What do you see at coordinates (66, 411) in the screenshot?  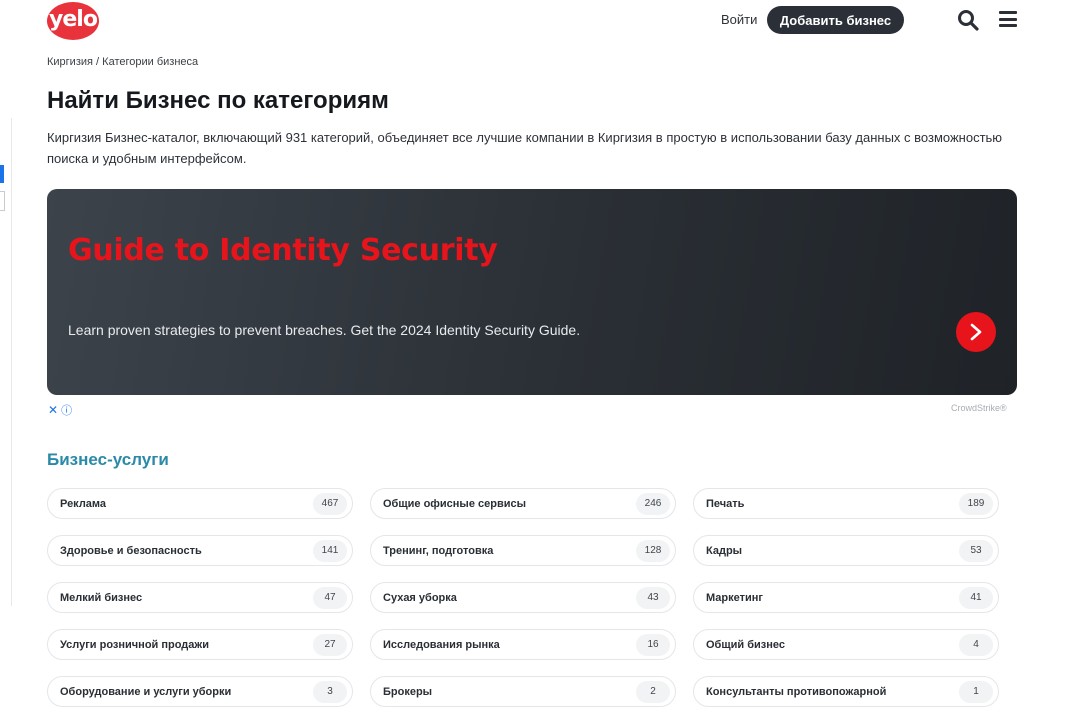 I see `info-icon: ⓘ` at bounding box center [66, 411].